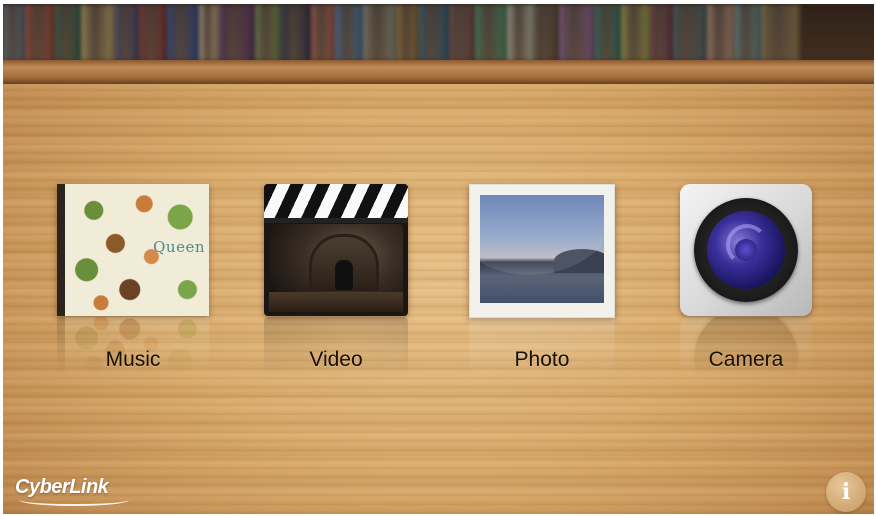 The height and width of the screenshot is (516, 876). I want to click on clapperboard-icon, so click(336, 250).